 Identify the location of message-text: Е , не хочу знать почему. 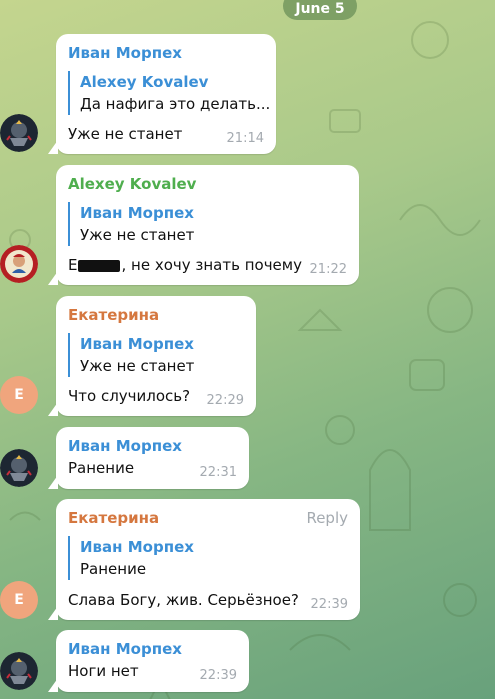
(185, 265).